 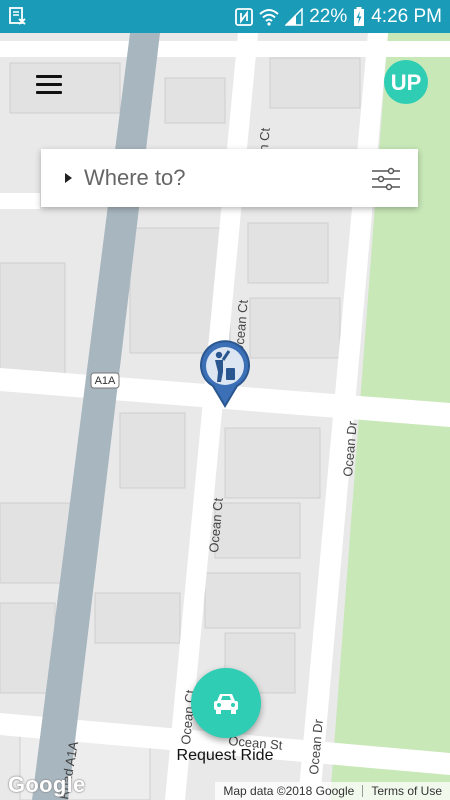 I want to click on caret-right-icon, so click(x=68, y=178).